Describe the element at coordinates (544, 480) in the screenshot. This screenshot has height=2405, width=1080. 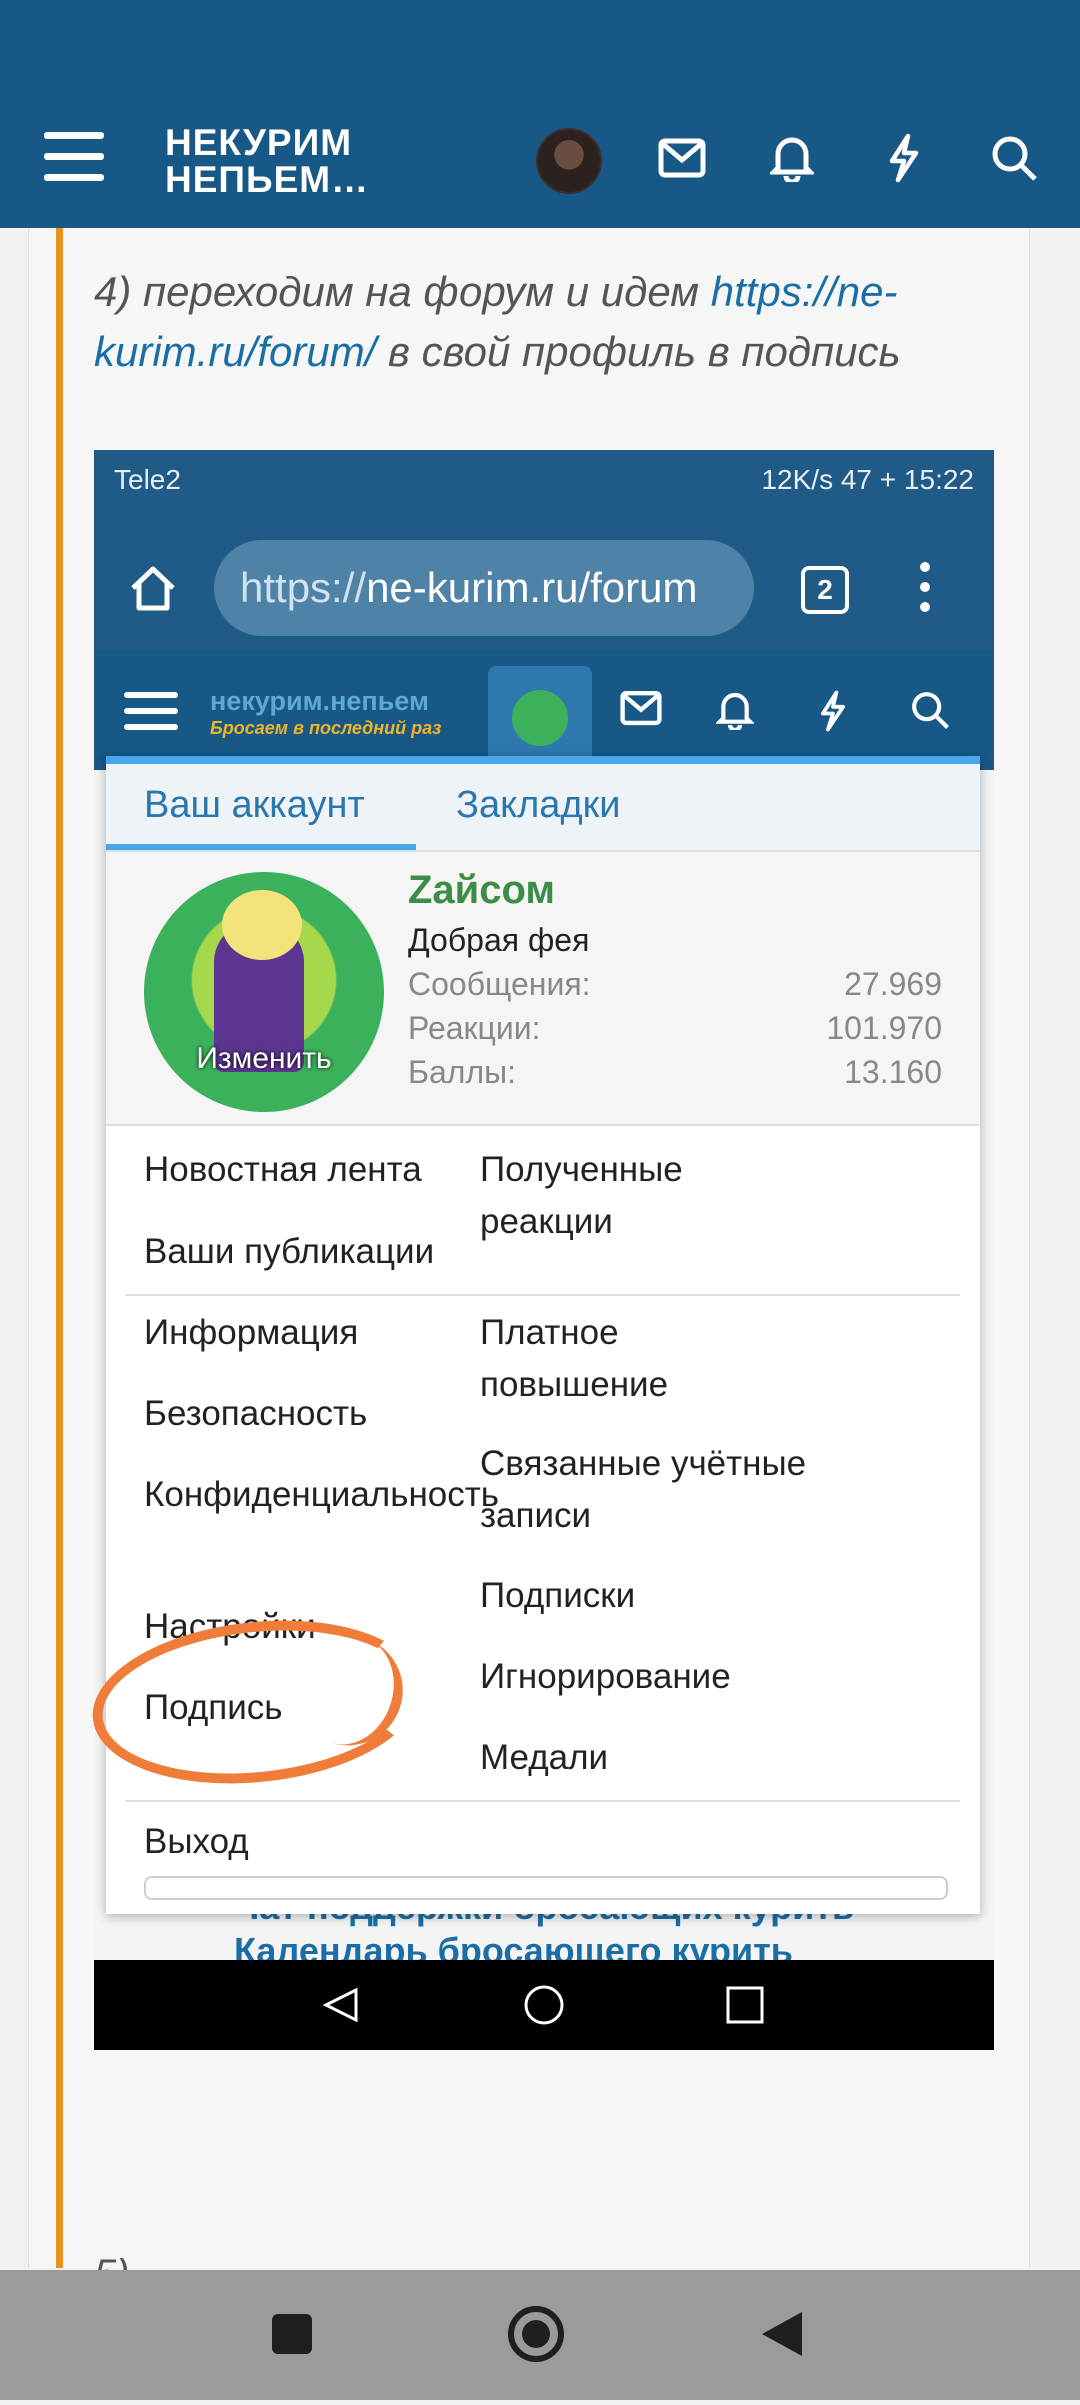
I see `phone-status-bar: Tele2 12K/s 47 + 15:22` at that location.